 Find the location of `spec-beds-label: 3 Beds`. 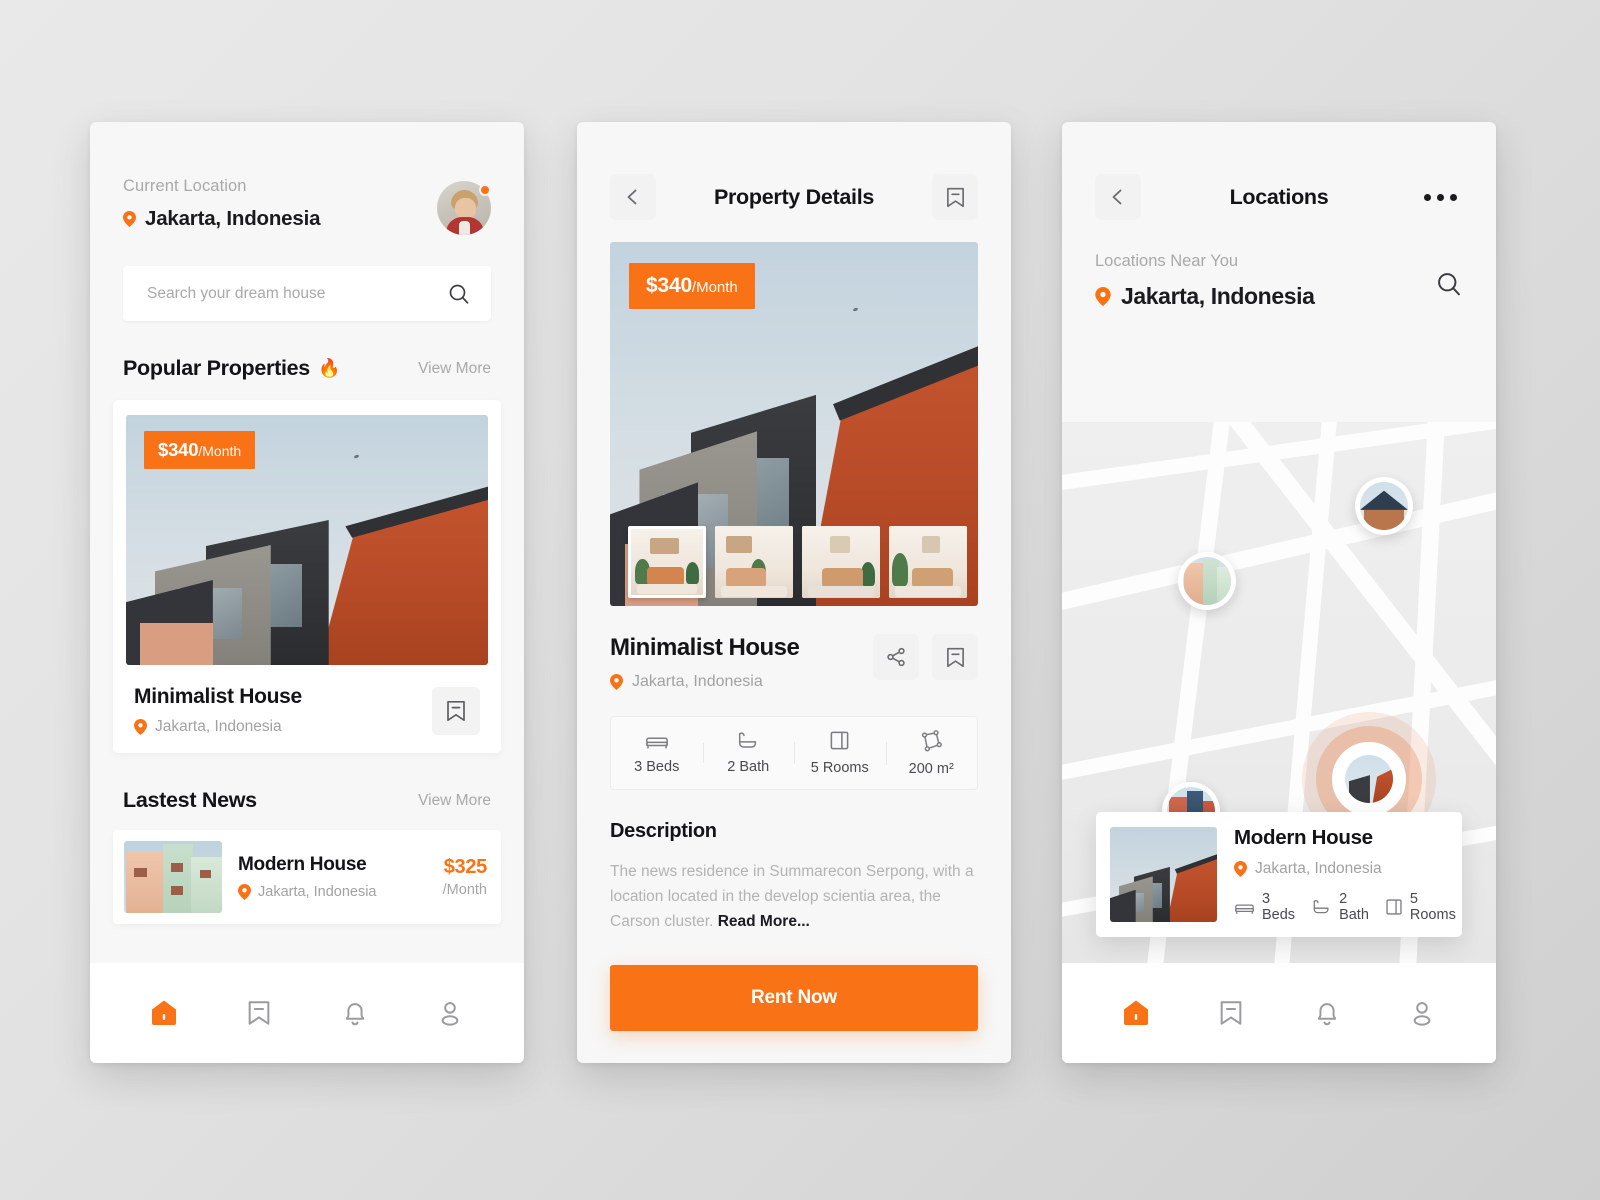

spec-beds-label: 3 Beds is located at coordinates (1279, 907).